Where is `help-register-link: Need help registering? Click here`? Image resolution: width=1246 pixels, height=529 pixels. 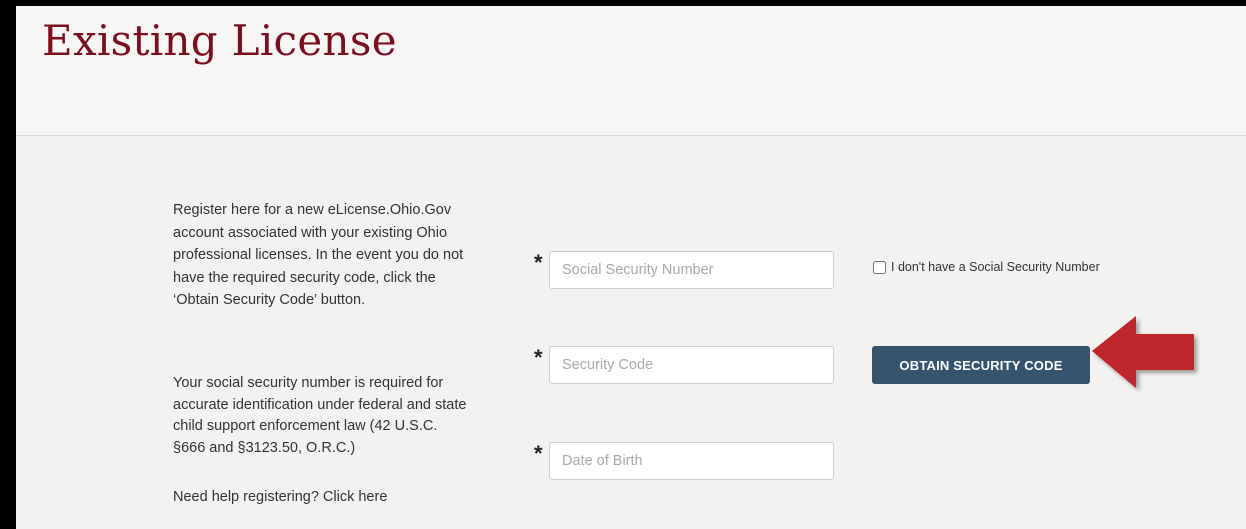
help-register-link: Need help registering? Click here is located at coordinates (280, 497).